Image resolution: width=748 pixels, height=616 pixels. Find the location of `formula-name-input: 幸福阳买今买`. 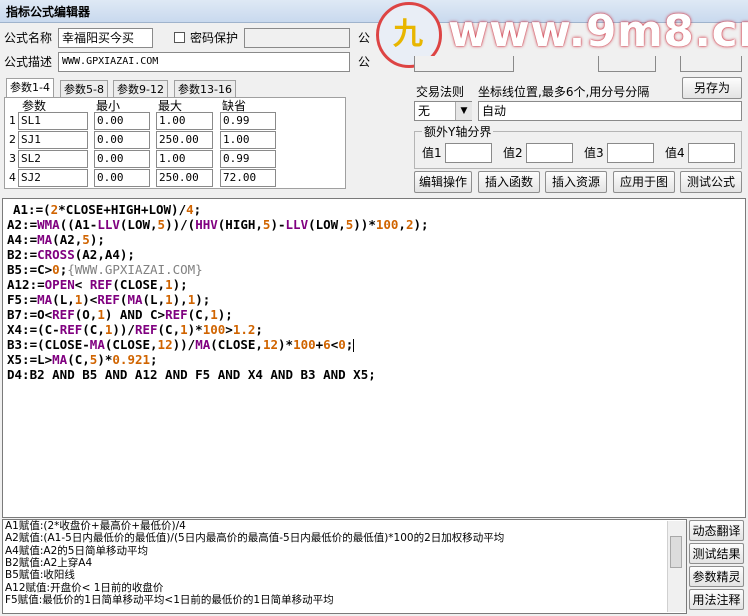

formula-name-input: 幸福阳买今买 is located at coordinates (105, 38).